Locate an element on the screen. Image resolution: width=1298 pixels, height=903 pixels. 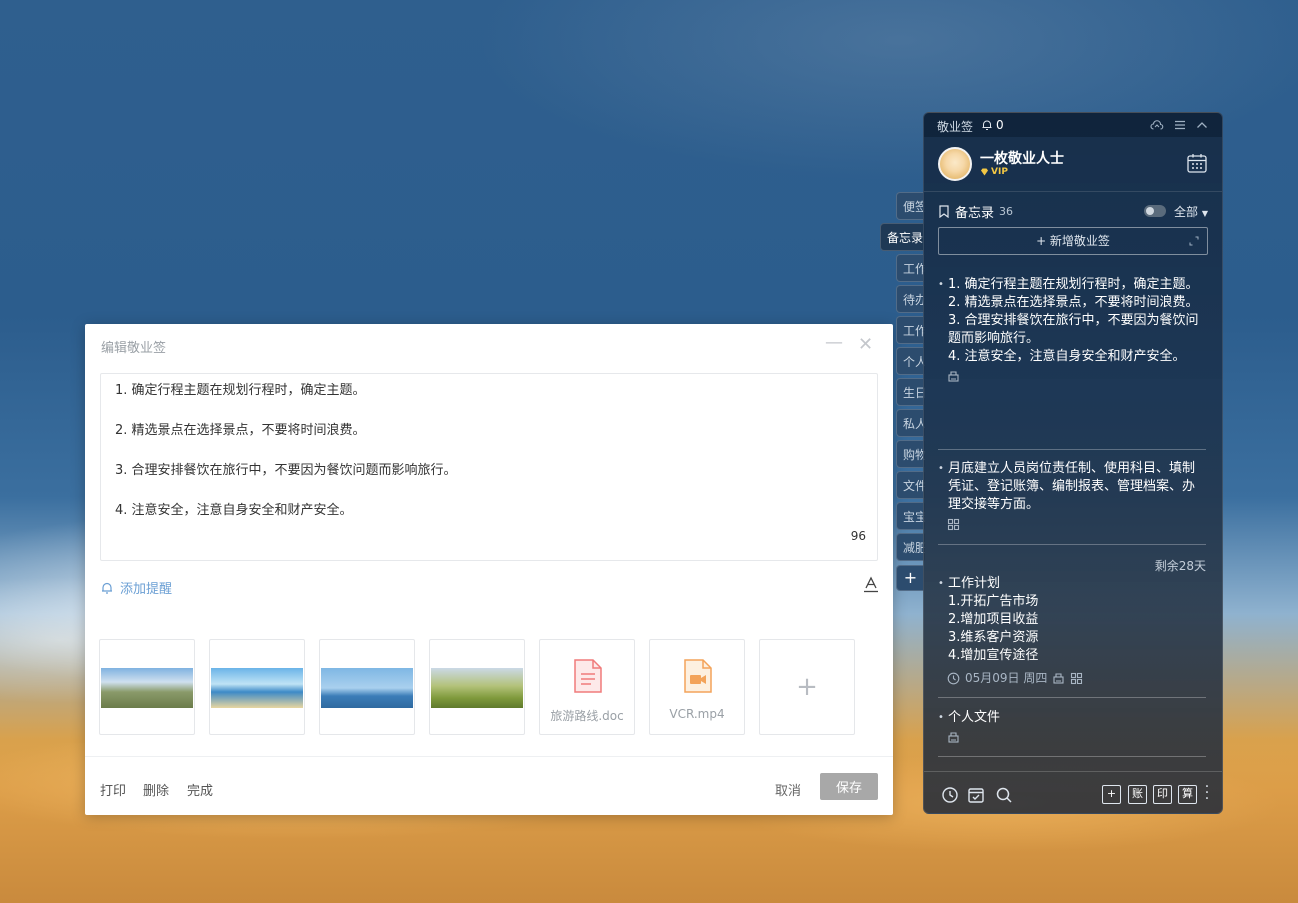
add-attachment-button: + is located at coordinates (807, 687).